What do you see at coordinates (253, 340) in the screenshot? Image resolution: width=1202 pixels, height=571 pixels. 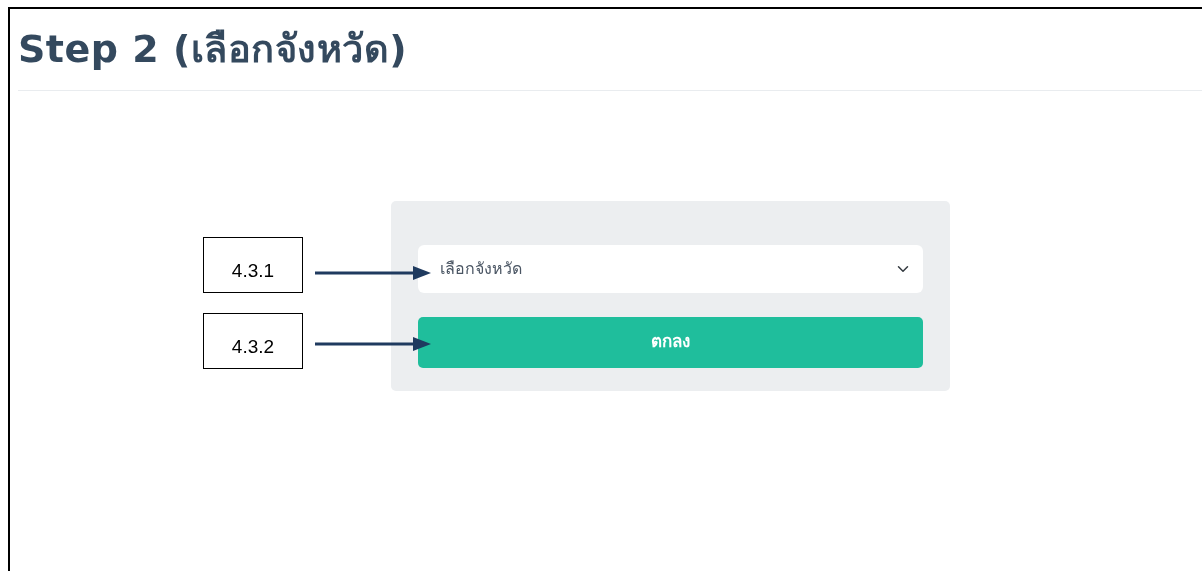 I see `callout-label: 4.3.2` at bounding box center [253, 340].